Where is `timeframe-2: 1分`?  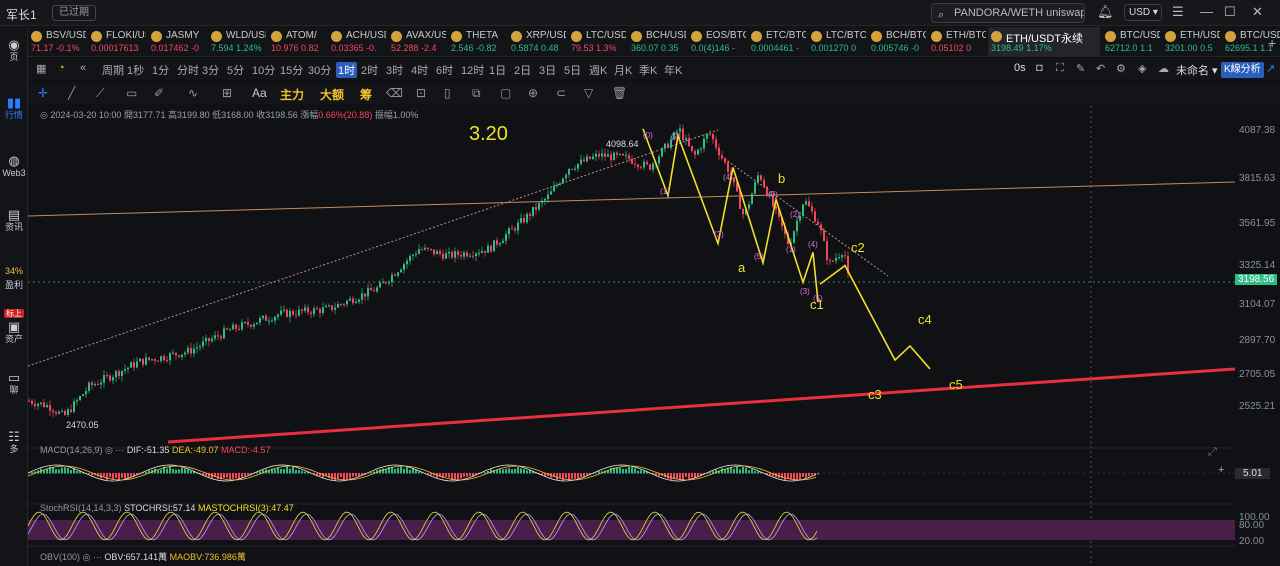
timeframe-2: 1分 is located at coordinates (160, 70).